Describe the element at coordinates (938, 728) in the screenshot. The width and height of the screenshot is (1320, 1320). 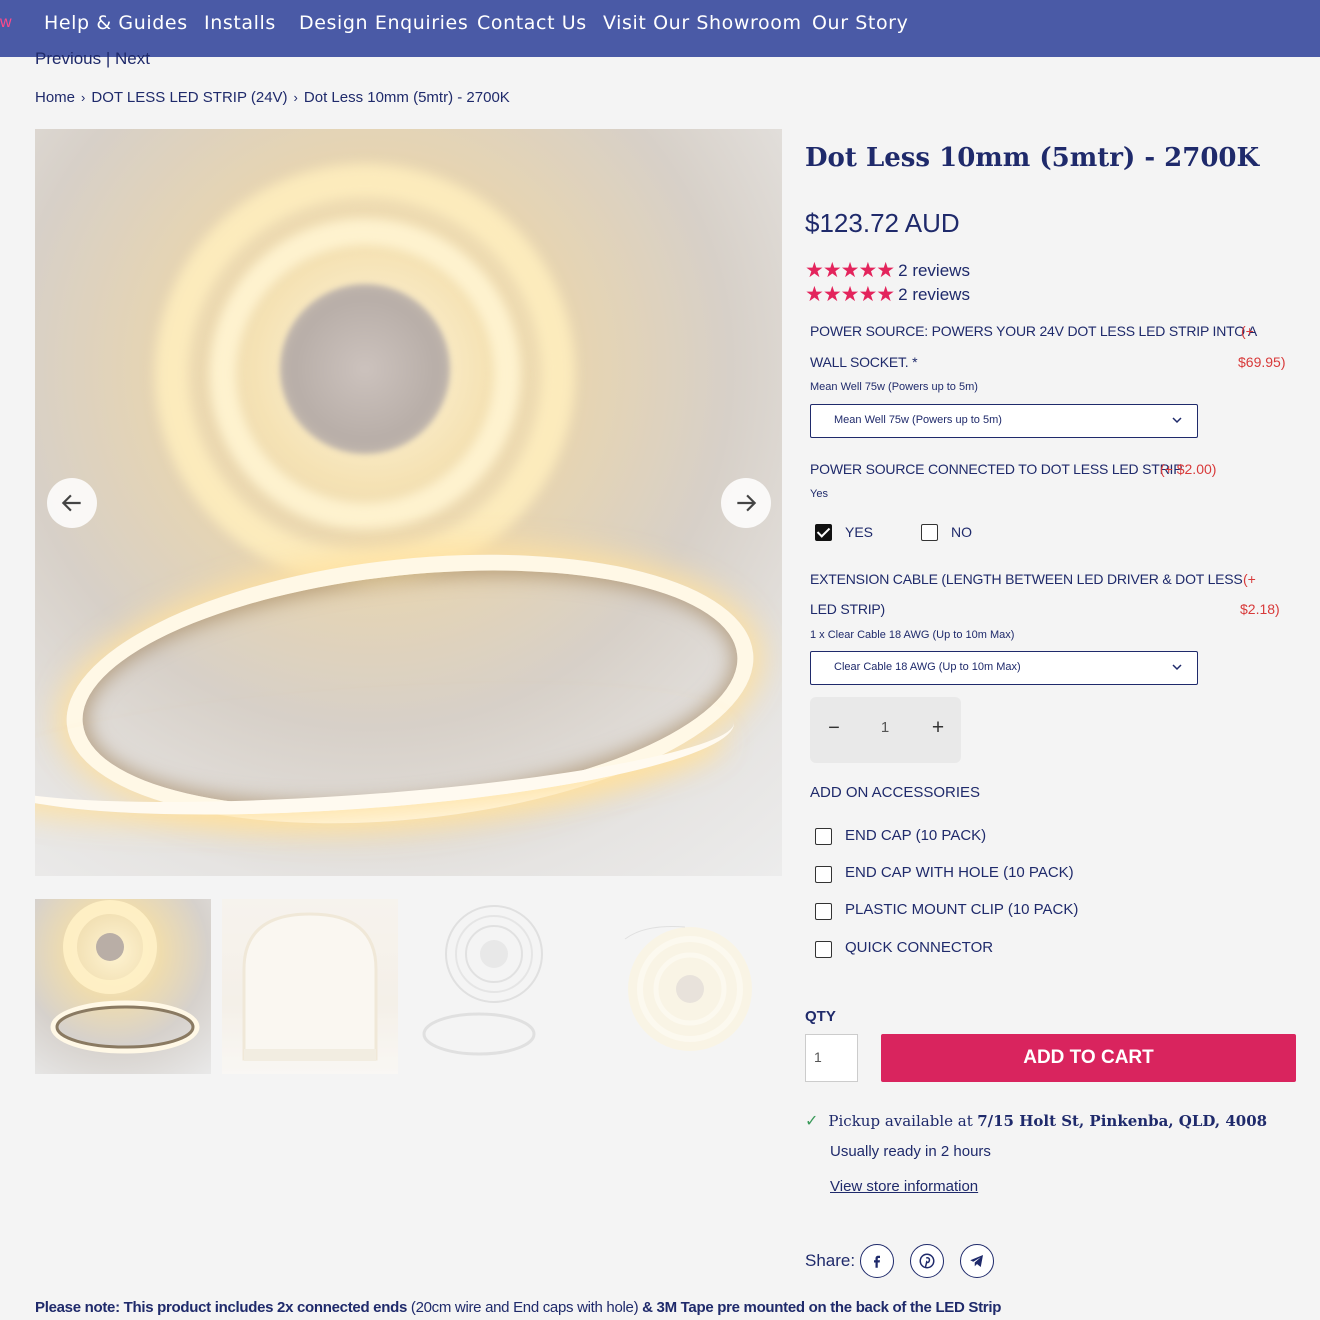
I see `increment-button: +` at that location.